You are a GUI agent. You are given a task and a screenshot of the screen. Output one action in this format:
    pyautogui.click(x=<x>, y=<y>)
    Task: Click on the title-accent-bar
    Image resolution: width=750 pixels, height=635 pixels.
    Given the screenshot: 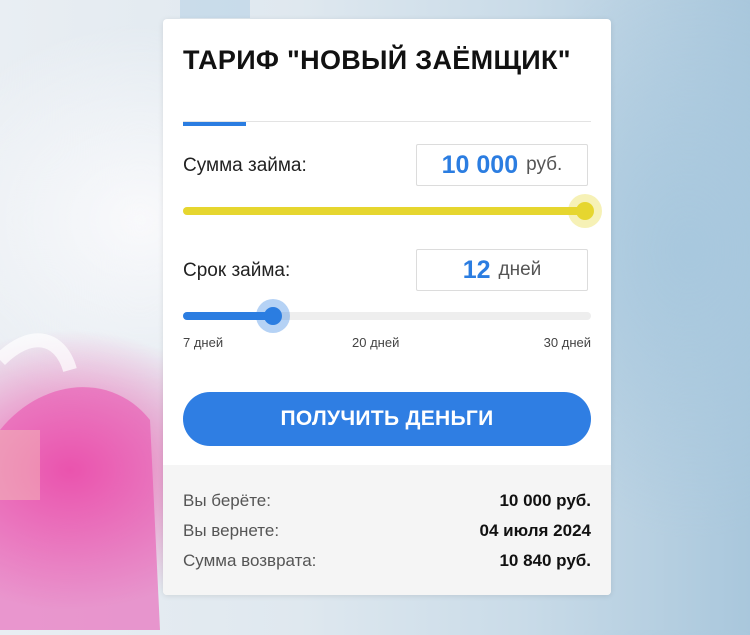 What is the action you would take?
    pyautogui.click(x=214, y=124)
    